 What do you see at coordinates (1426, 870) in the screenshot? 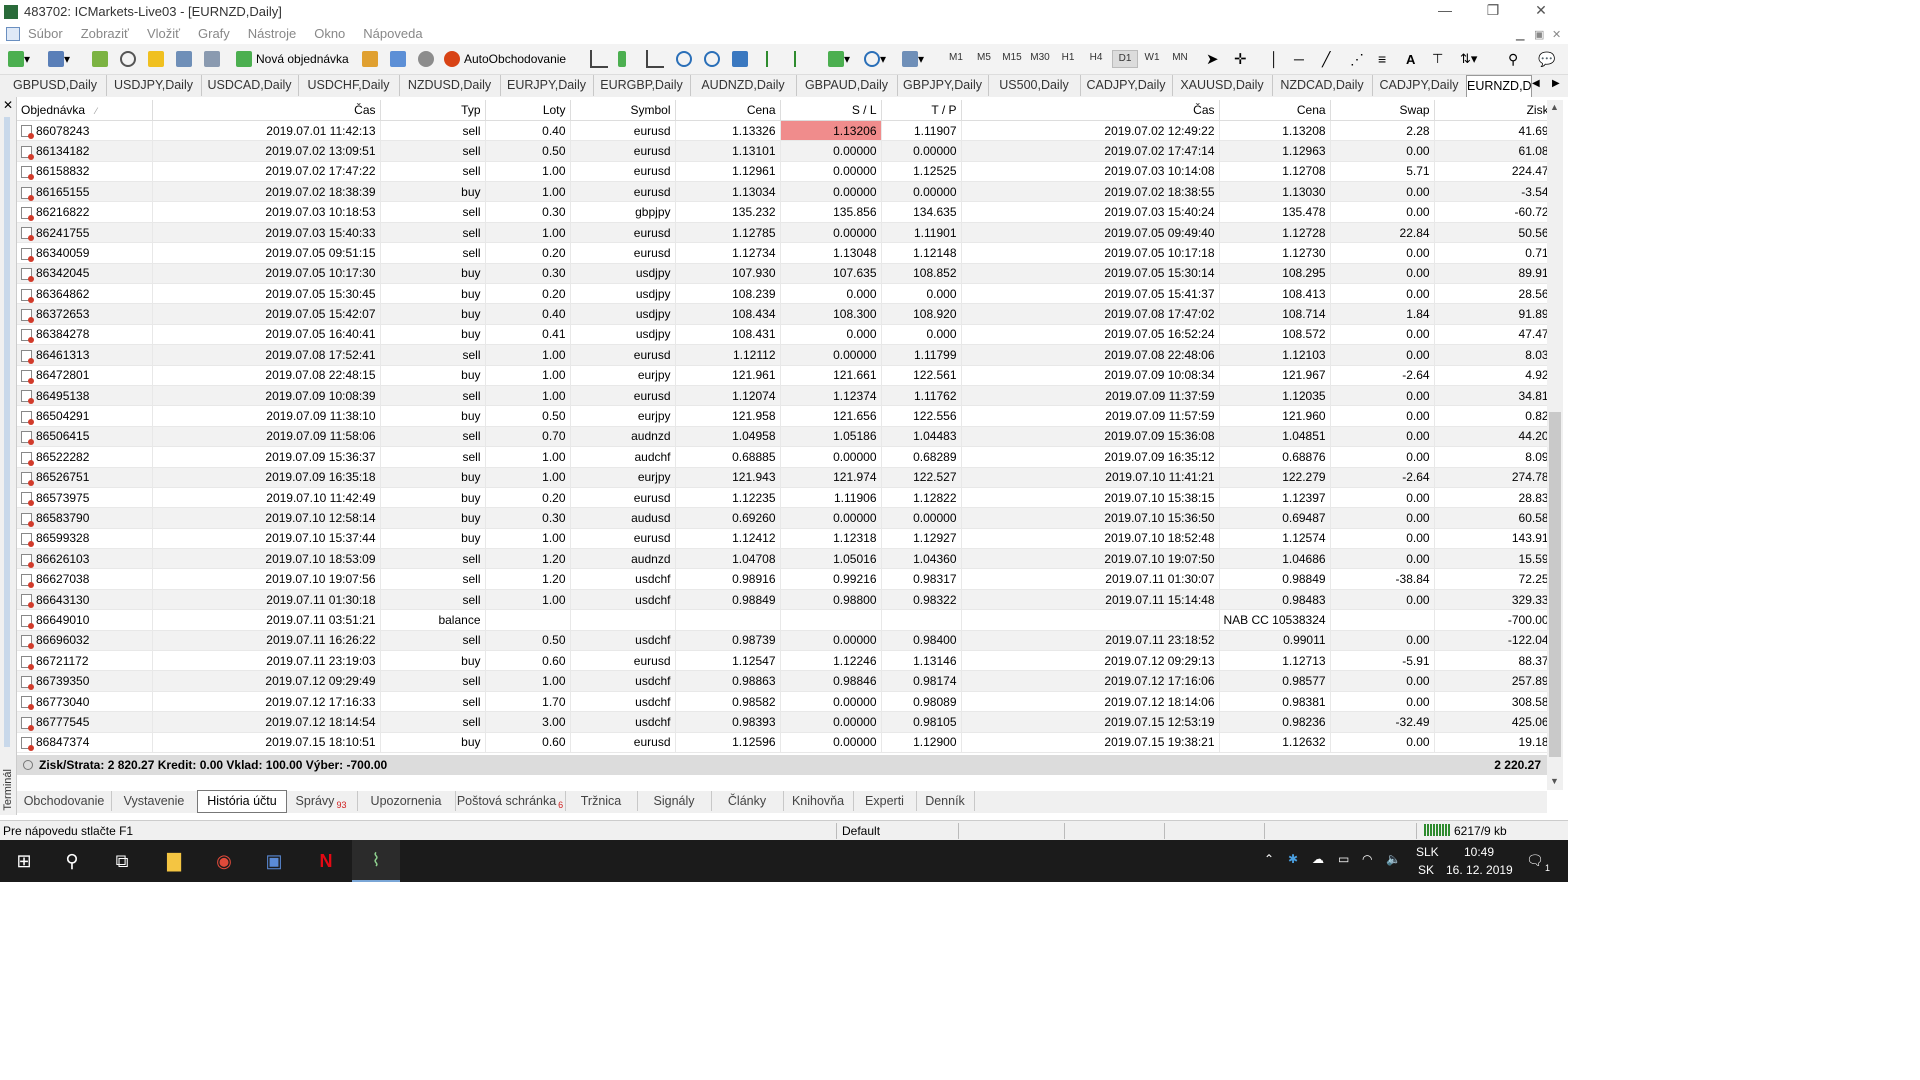
I see `language-bottom: SK` at bounding box center [1426, 870].